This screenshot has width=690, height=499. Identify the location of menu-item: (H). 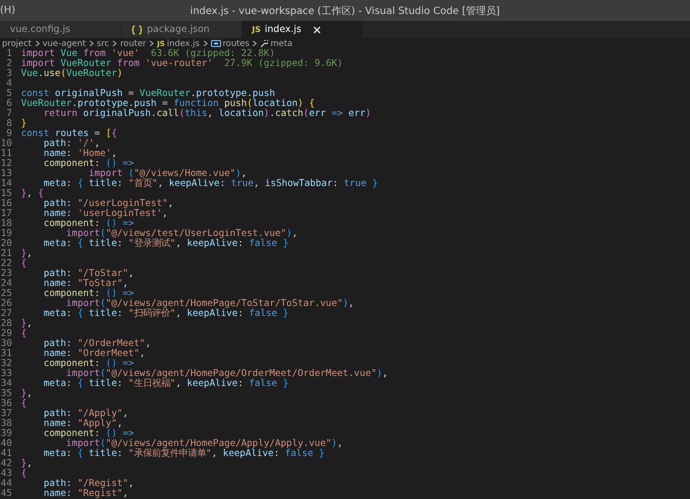
(8, 10).